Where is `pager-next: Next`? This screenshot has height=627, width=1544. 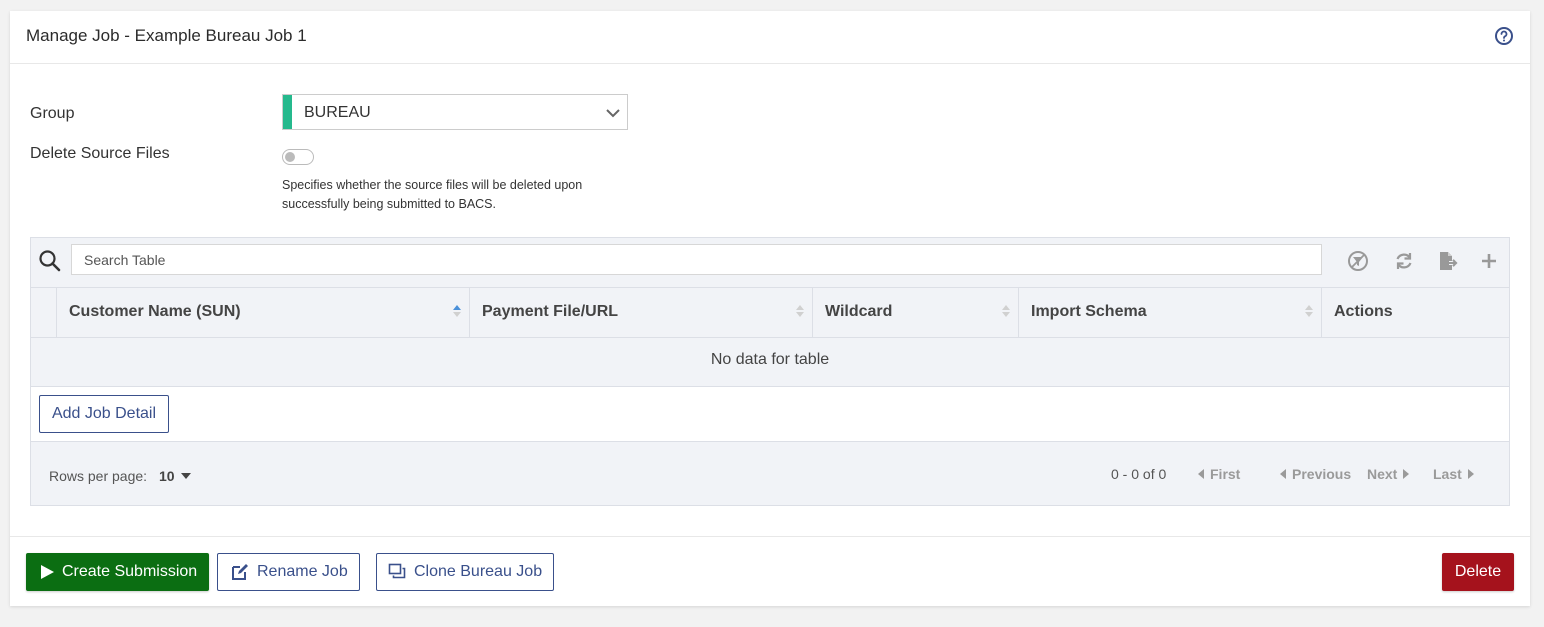
pager-next: Next is located at coordinates (1388, 474).